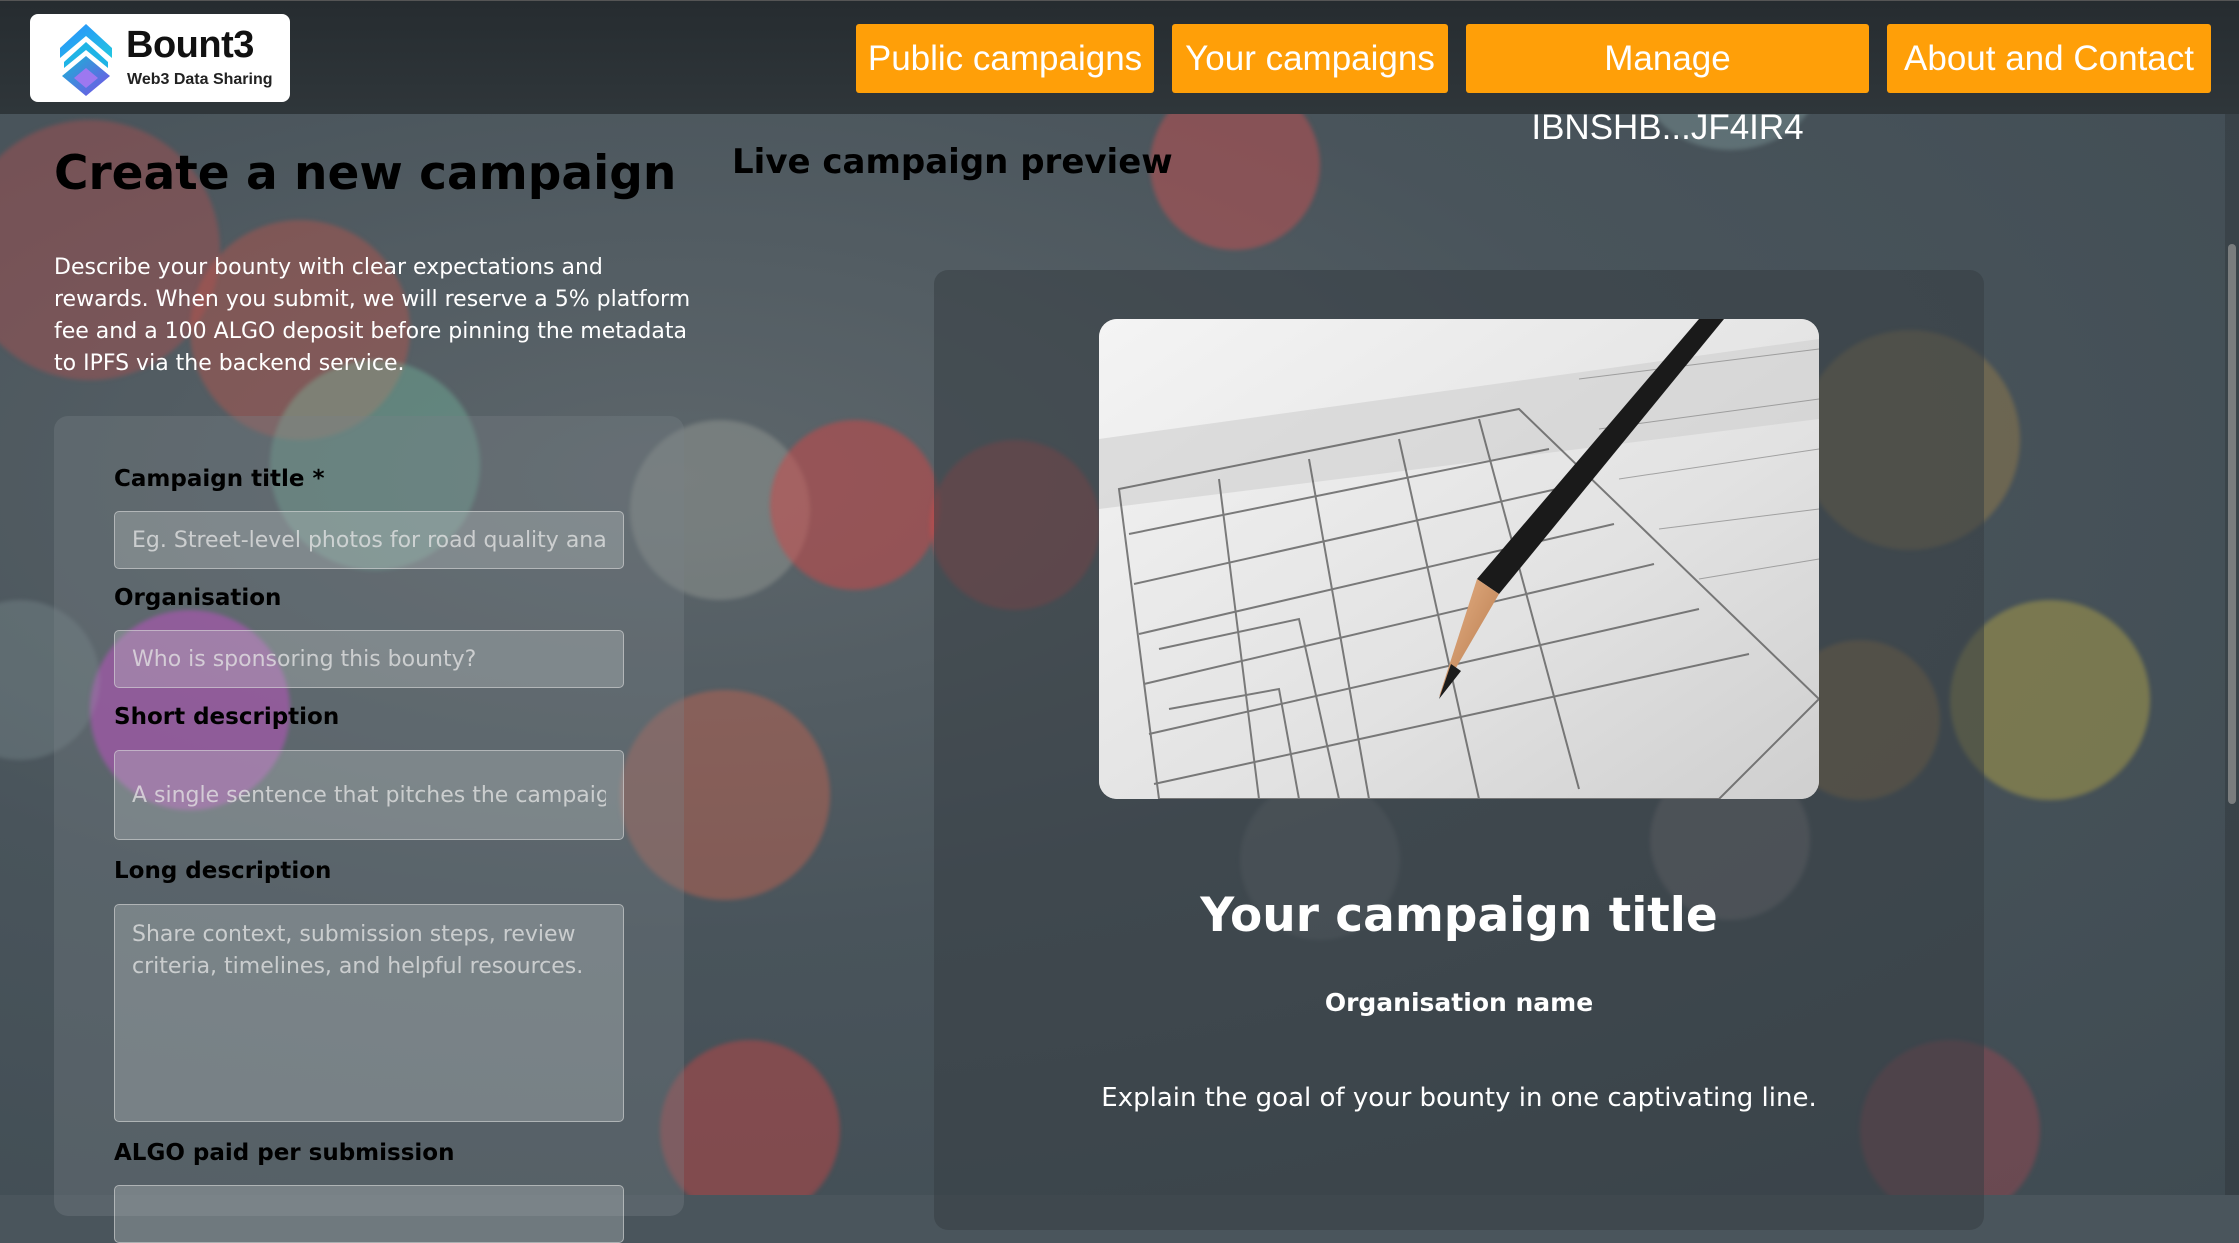 Image resolution: width=2239 pixels, height=1243 pixels. I want to click on brand-logo: Bount3 Web3 Data Sharing, so click(160, 58).